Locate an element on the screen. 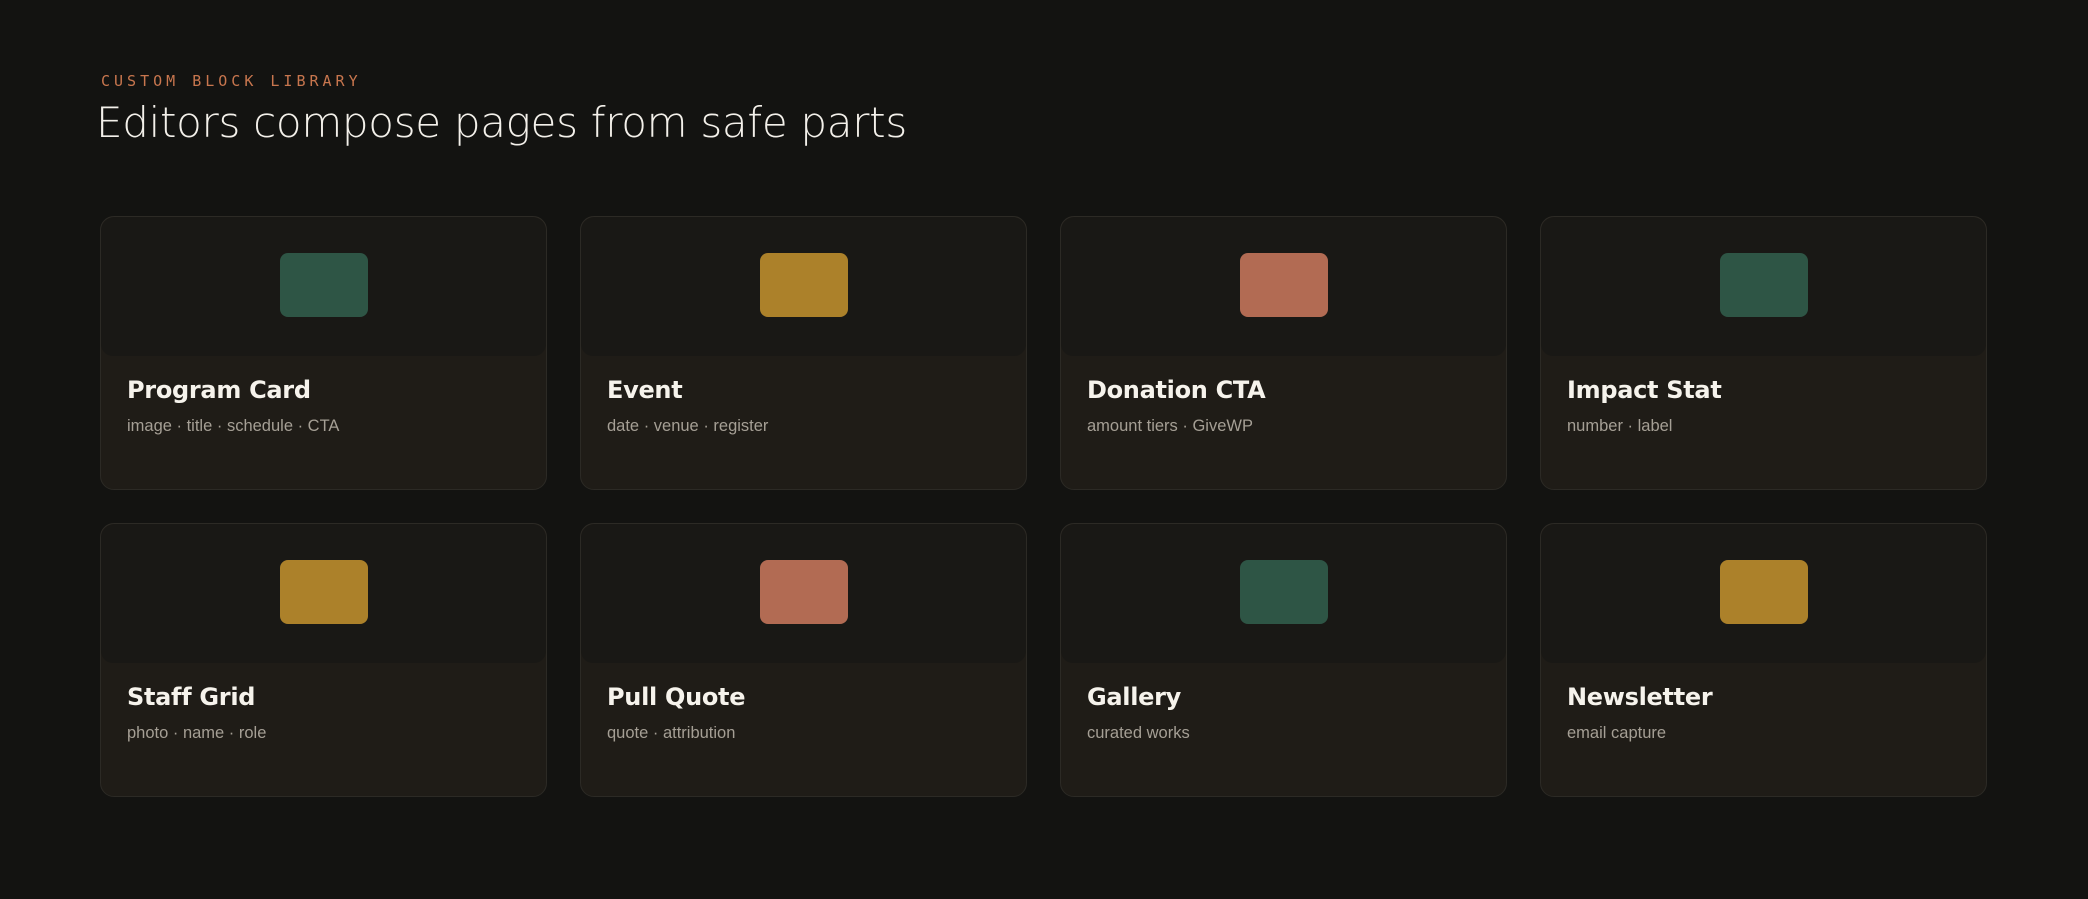 This screenshot has height=899, width=2088. block-fields: email capture is located at coordinates (1617, 732).